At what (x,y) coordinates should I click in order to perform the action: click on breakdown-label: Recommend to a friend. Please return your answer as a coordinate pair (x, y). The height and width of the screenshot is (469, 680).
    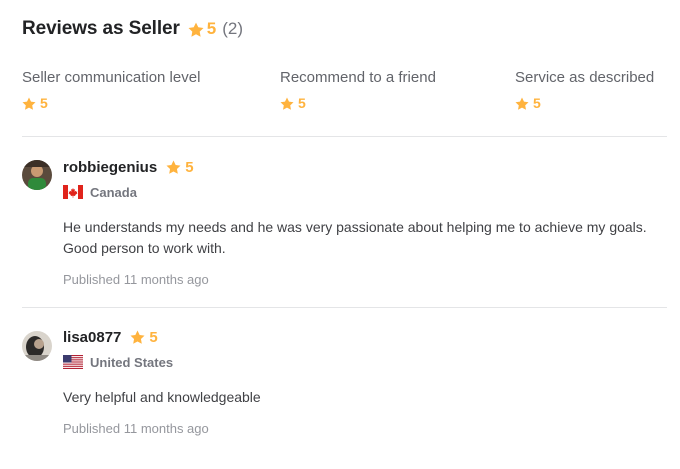
    Looking at the image, I should click on (358, 77).